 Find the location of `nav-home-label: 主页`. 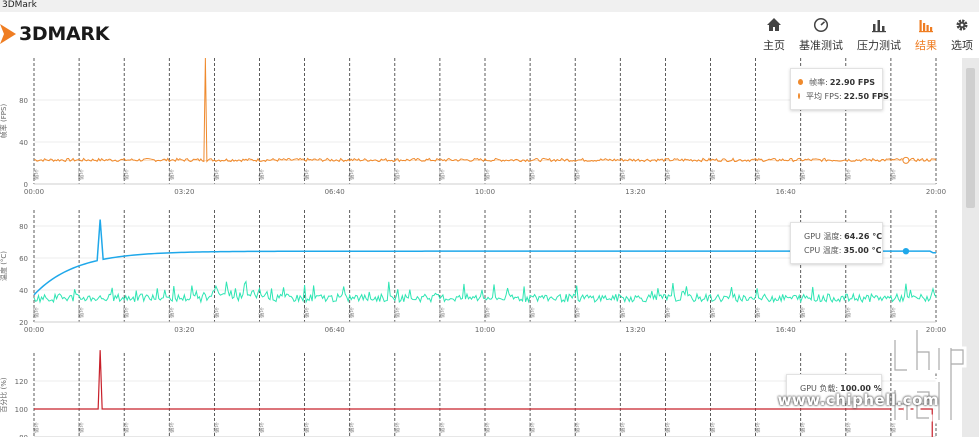

nav-home-label: 主页 is located at coordinates (774, 45).